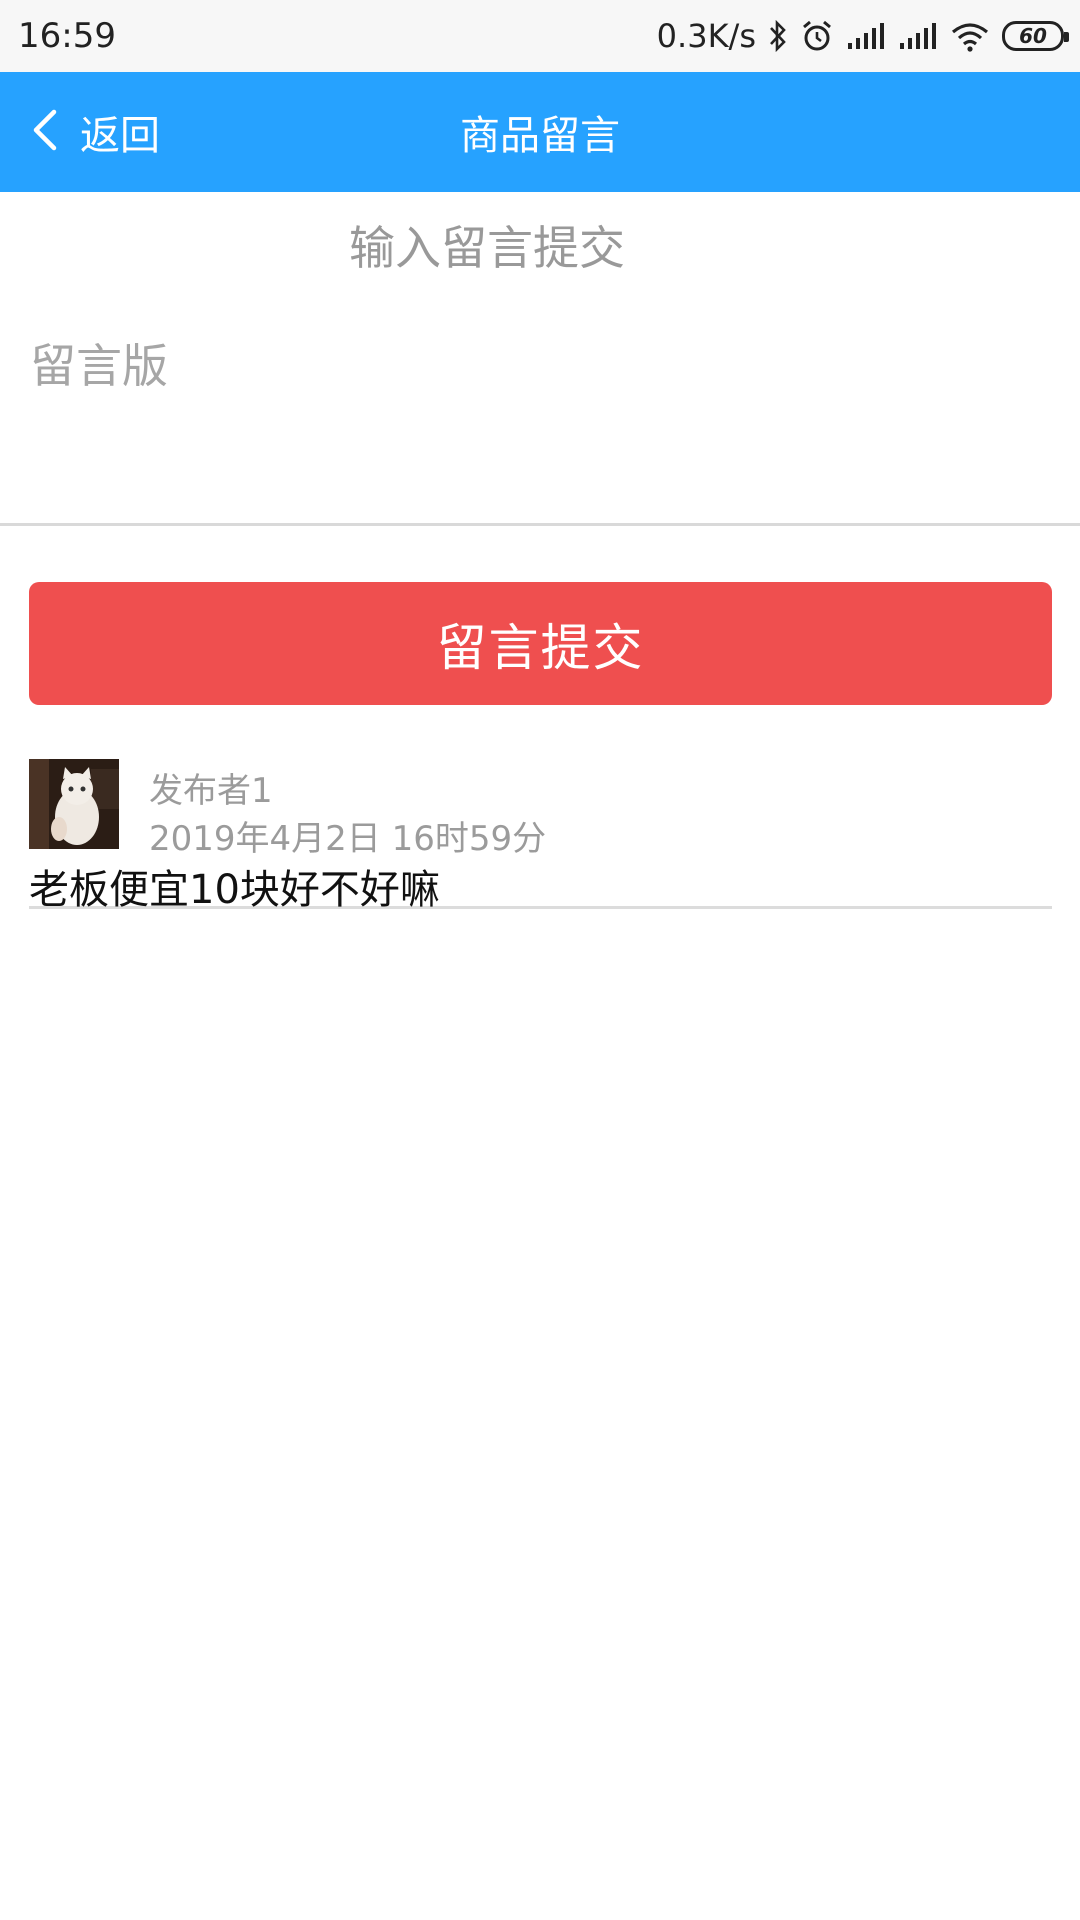  I want to click on battery-icon: 60, so click(1035, 36).